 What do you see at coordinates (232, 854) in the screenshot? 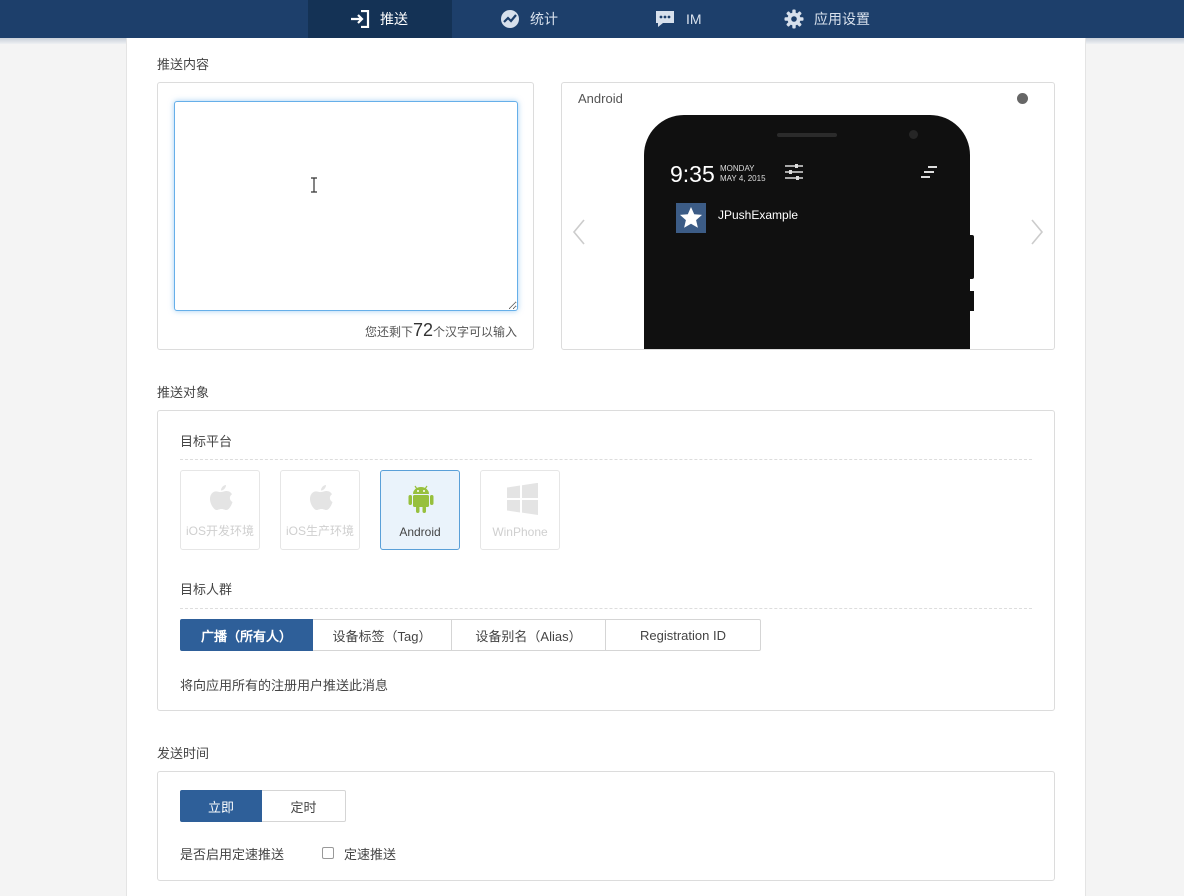
I see `rate-question: 是否启用定速推送` at bounding box center [232, 854].